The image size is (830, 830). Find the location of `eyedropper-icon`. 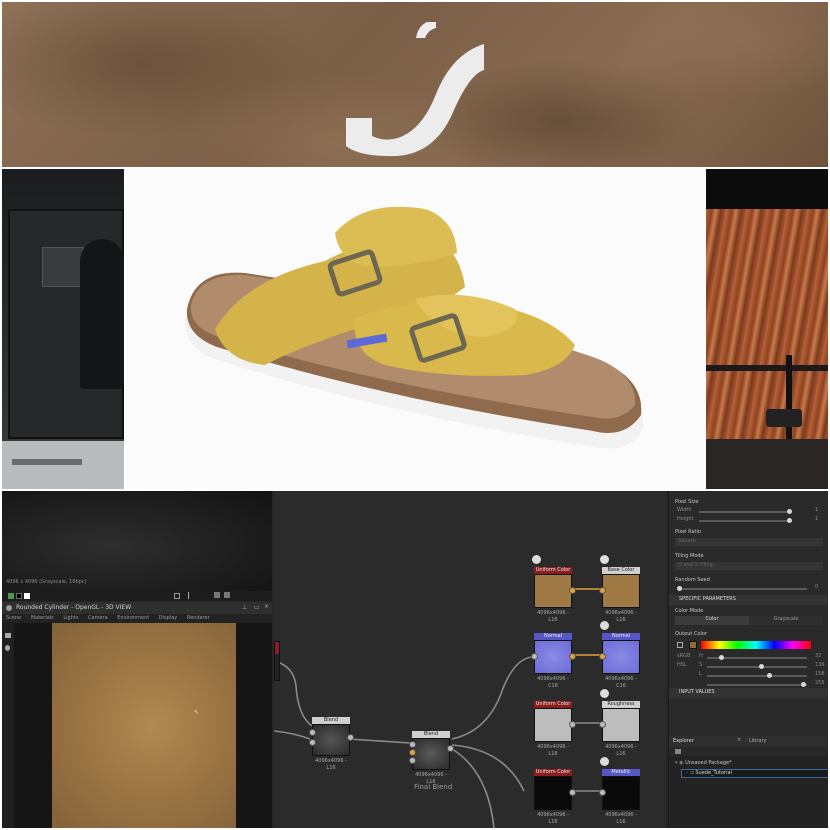

eyedropper-icon is located at coordinates (680, 645).